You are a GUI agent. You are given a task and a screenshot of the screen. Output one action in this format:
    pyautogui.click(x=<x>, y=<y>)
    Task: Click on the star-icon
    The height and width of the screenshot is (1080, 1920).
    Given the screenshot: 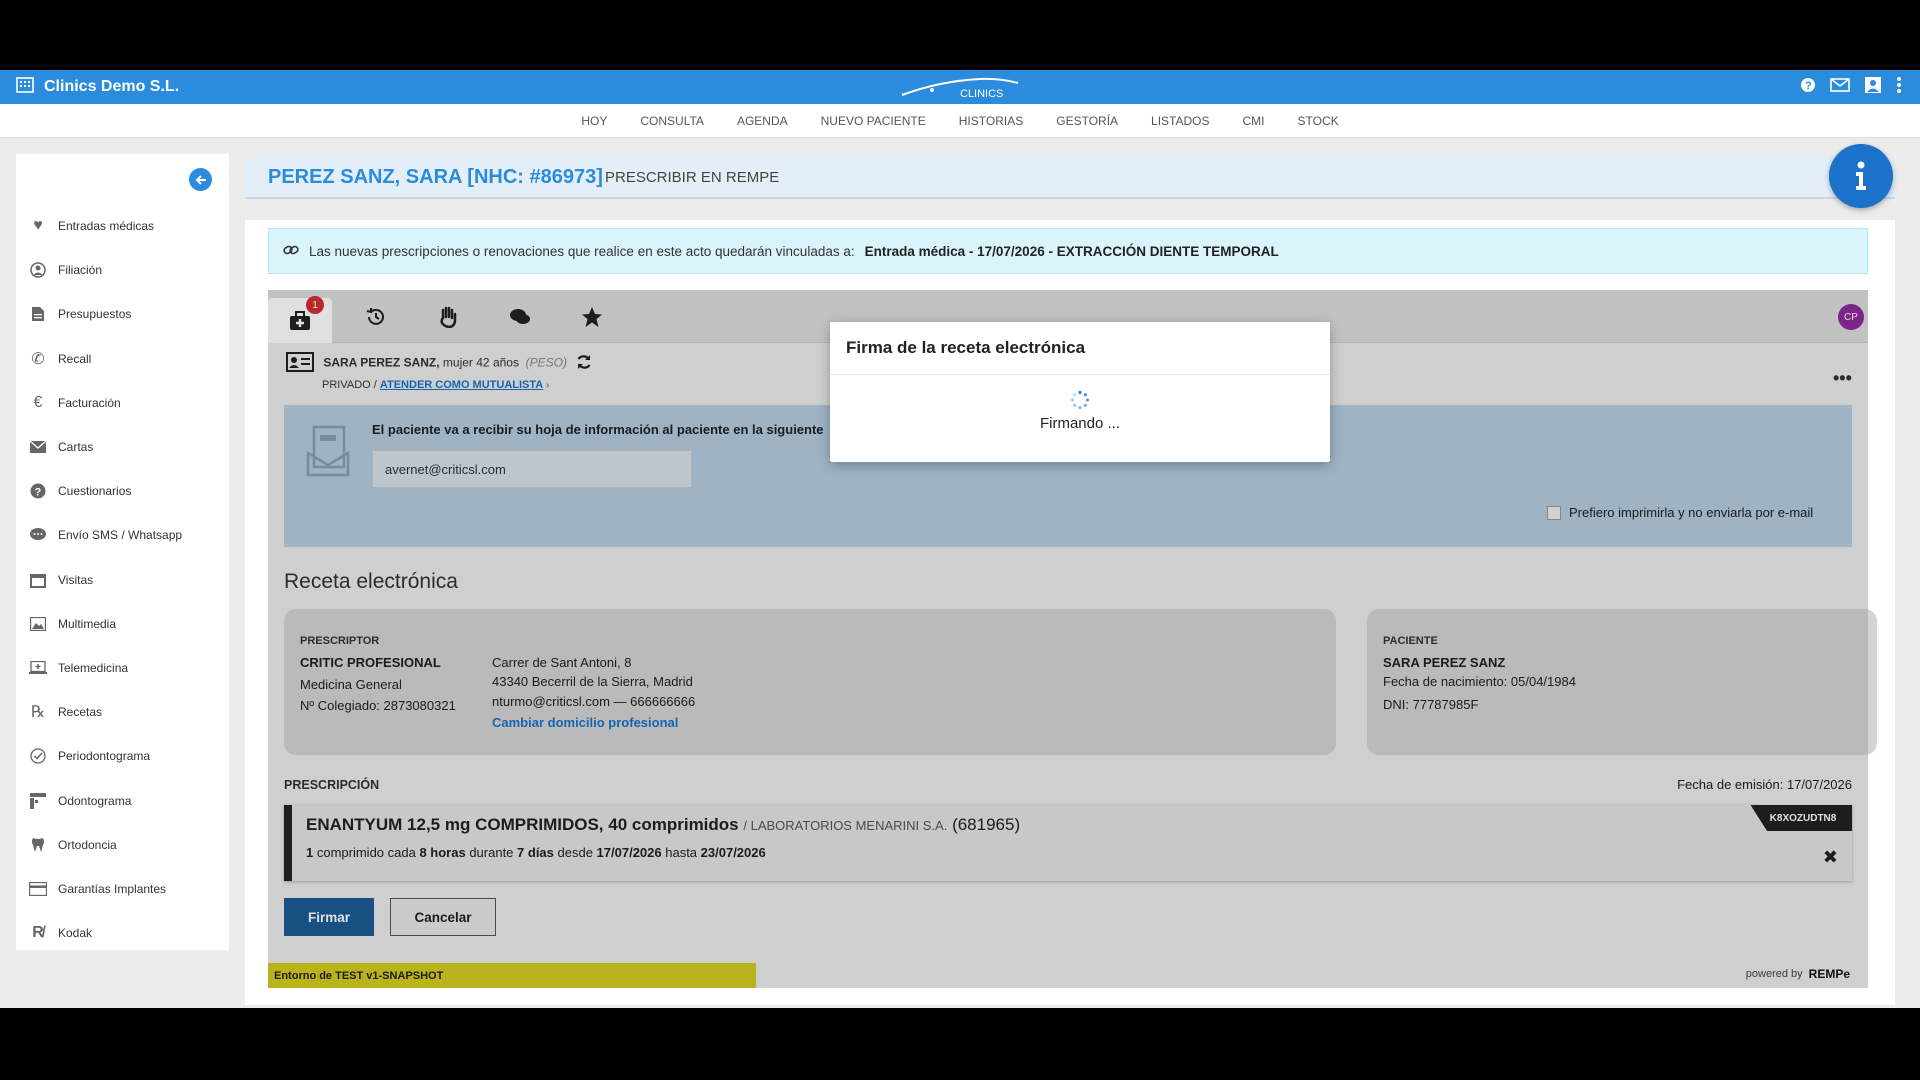 What is the action you would take?
    pyautogui.click(x=592, y=317)
    